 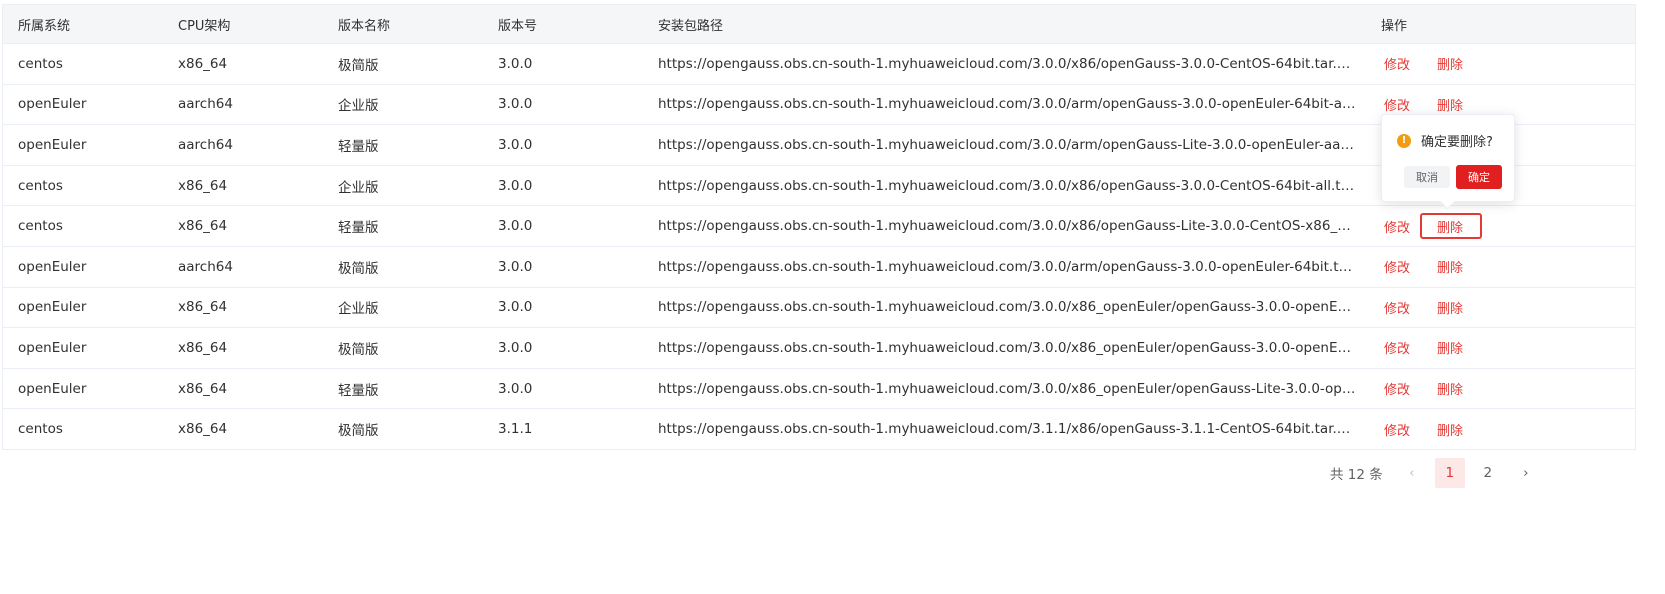 I want to click on prev-page-icon: ‹, so click(x=1412, y=473).